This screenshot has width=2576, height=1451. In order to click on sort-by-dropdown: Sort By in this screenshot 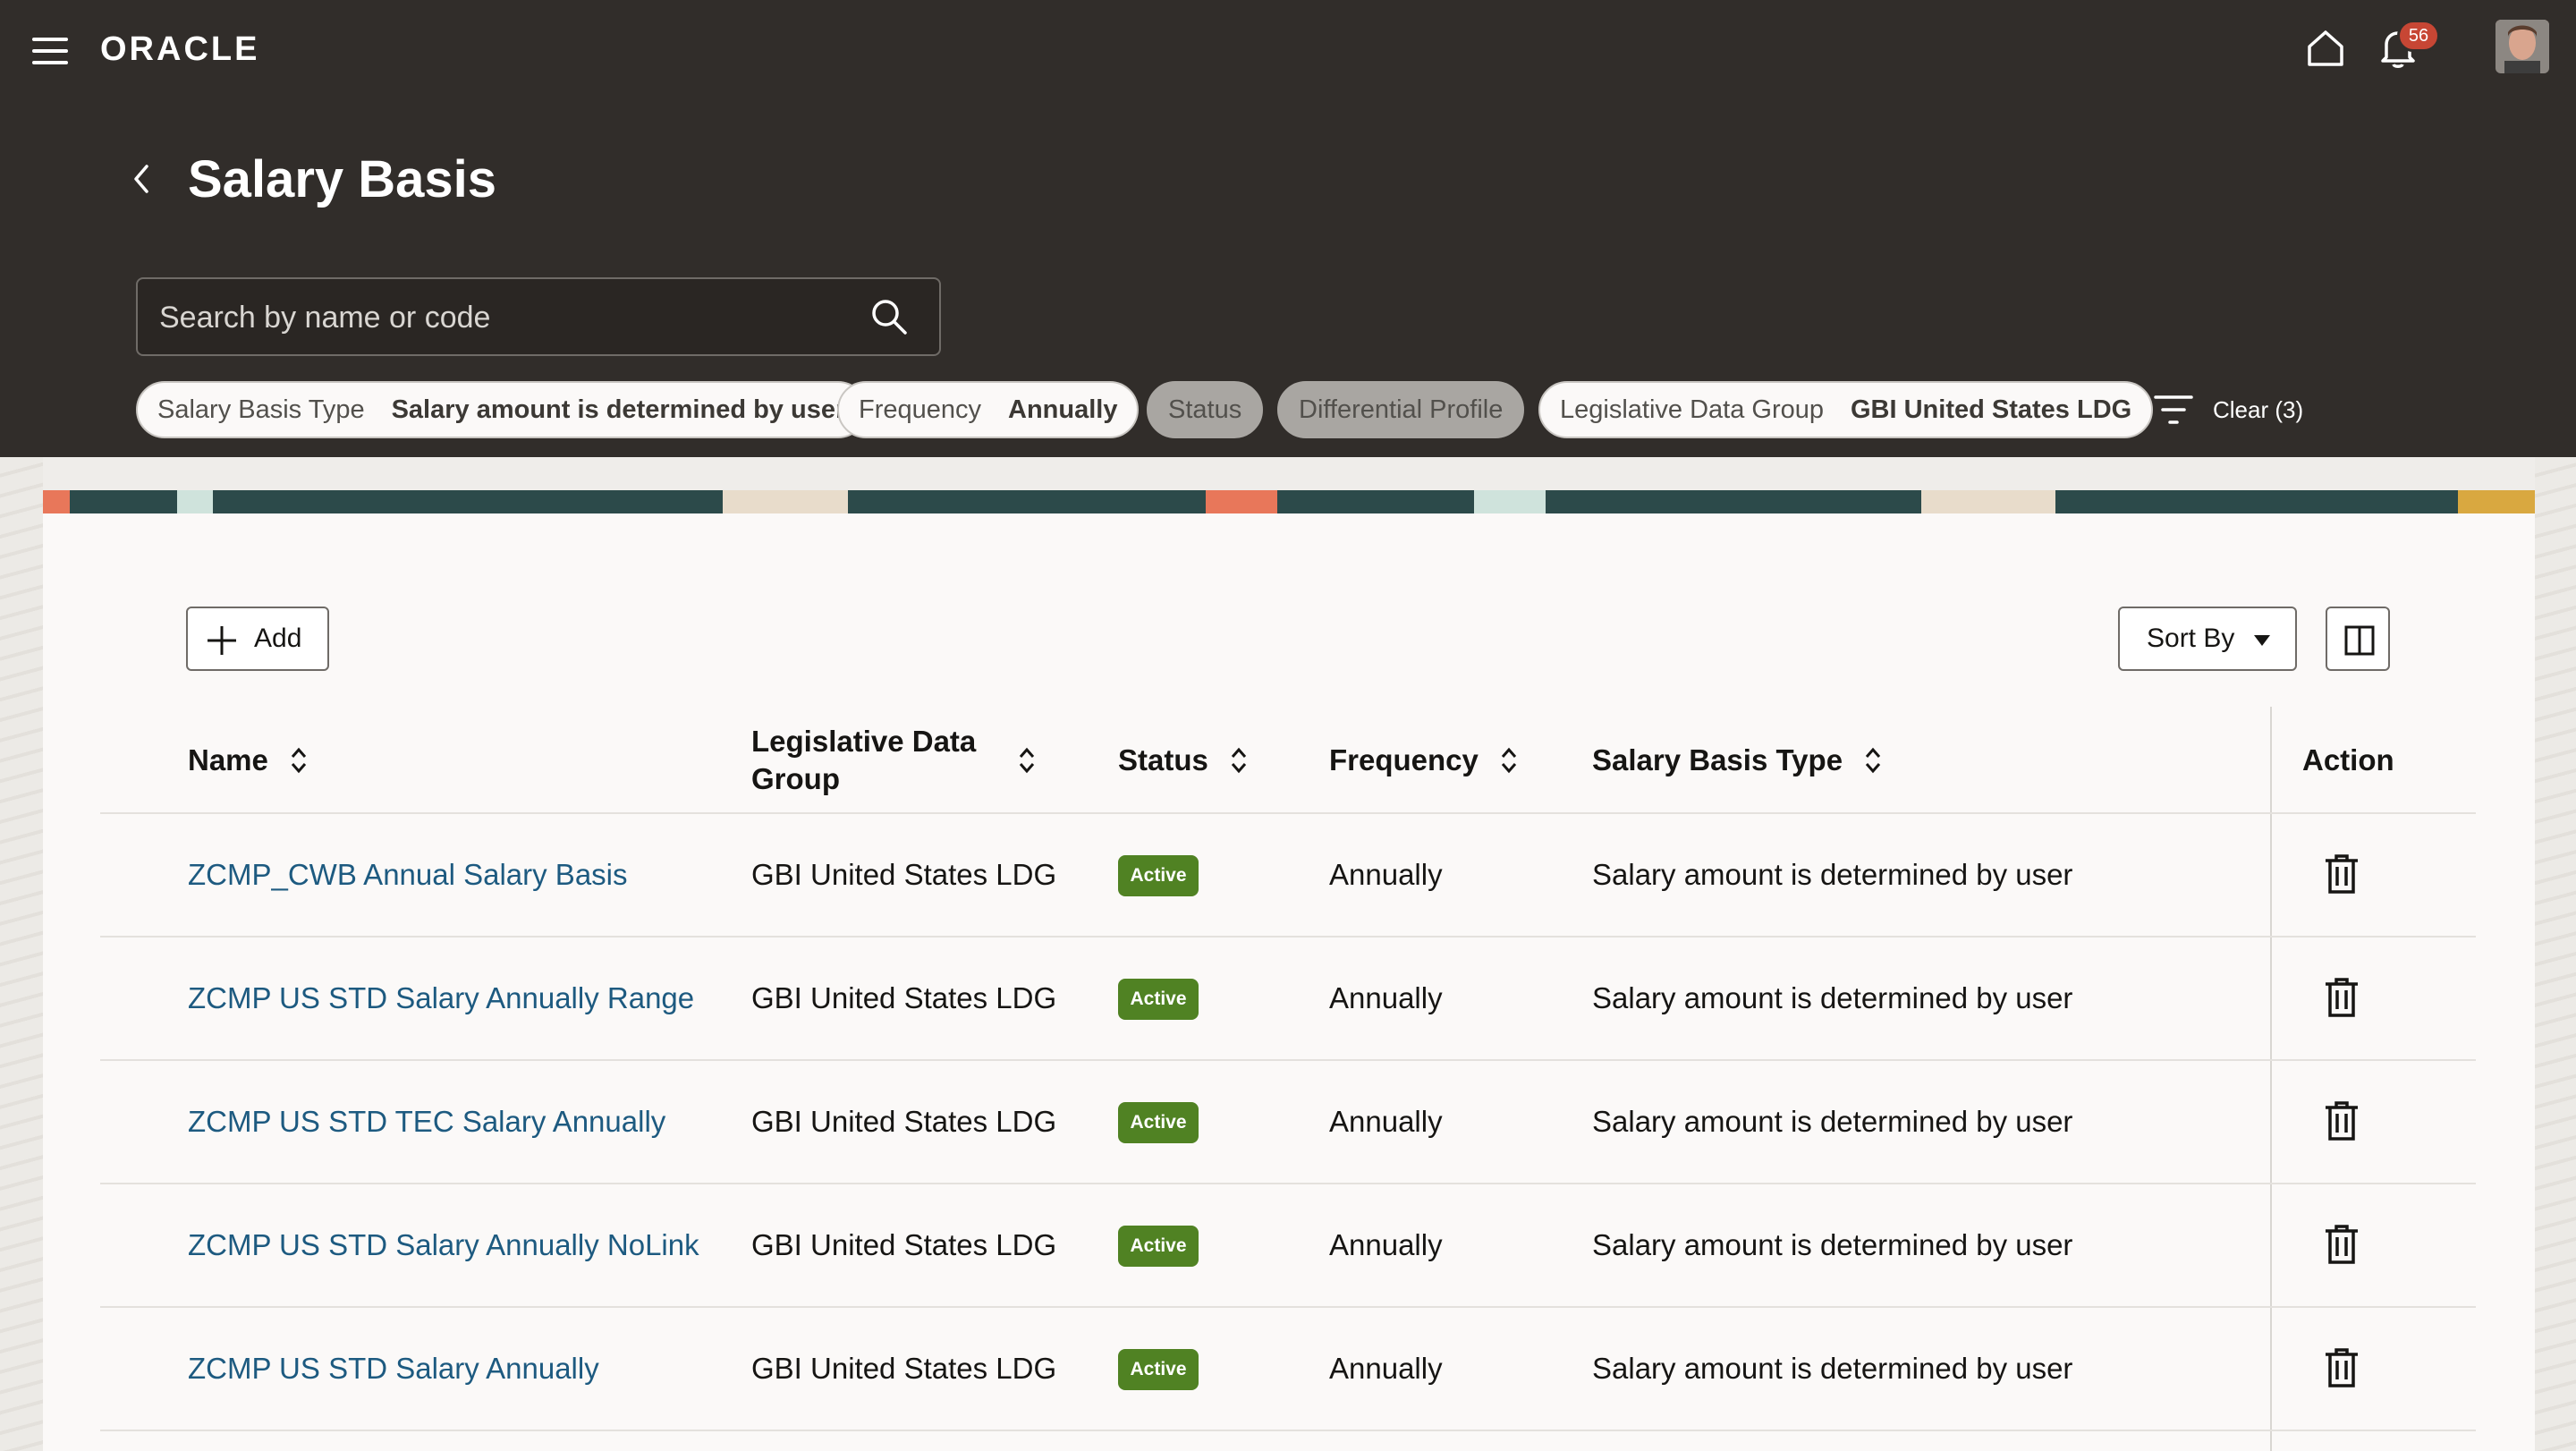, I will do `click(2207, 639)`.